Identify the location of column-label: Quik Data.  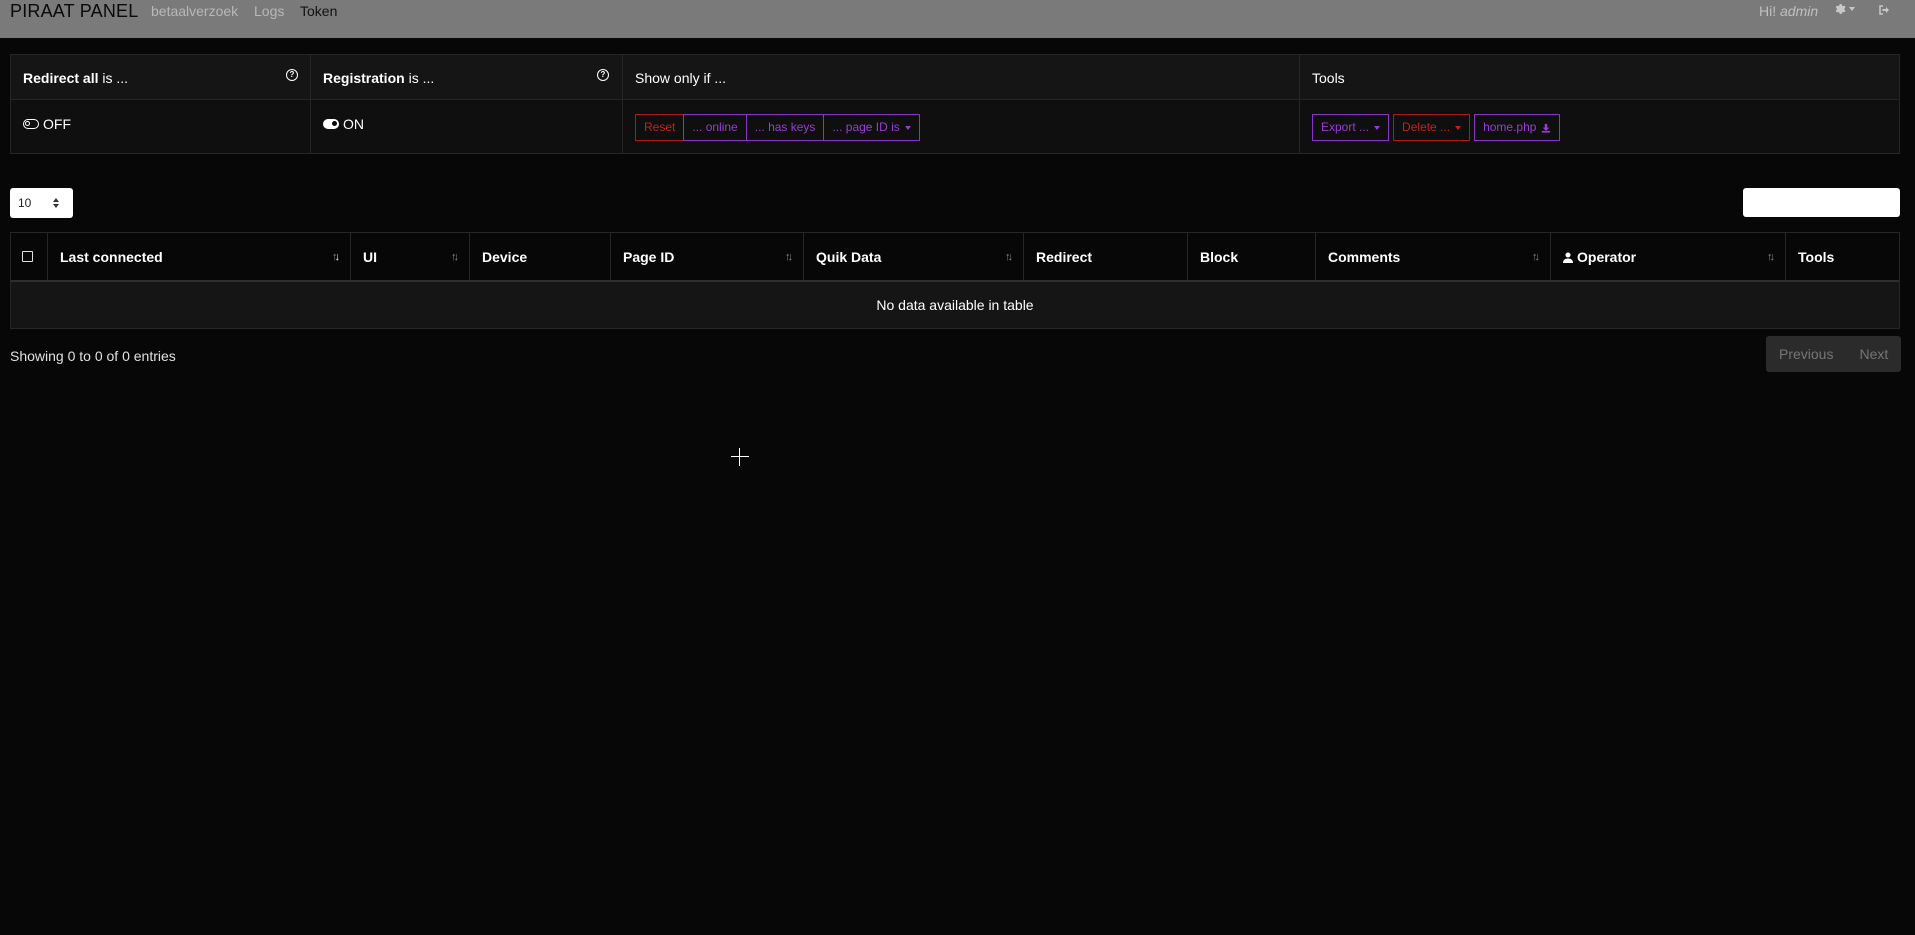
(849, 257).